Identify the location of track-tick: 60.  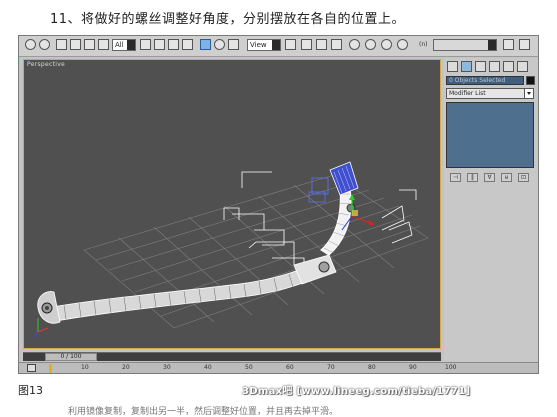
(290, 367).